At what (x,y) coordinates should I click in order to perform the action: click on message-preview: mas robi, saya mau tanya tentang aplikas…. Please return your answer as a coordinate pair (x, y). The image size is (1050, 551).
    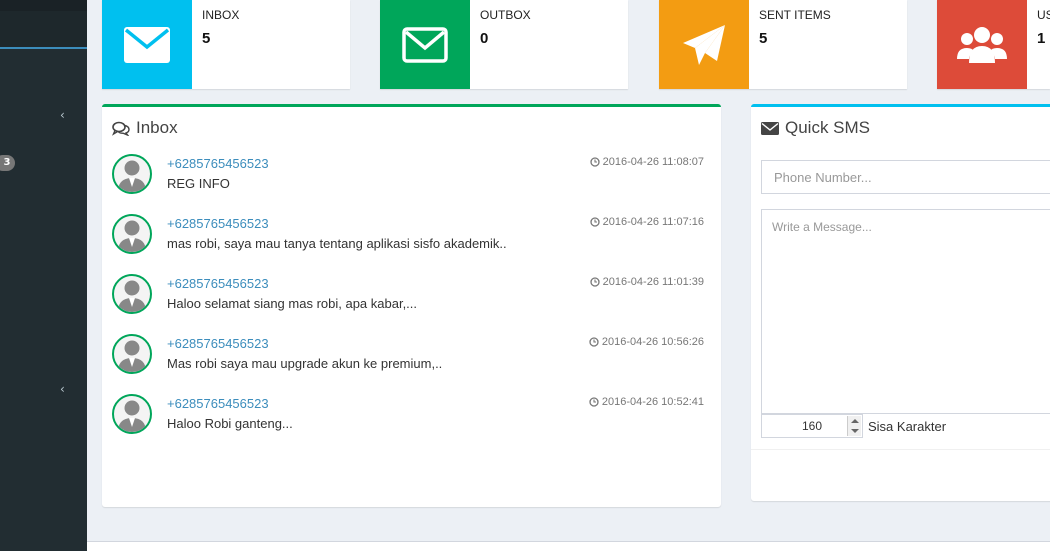
    Looking at the image, I should click on (337, 243).